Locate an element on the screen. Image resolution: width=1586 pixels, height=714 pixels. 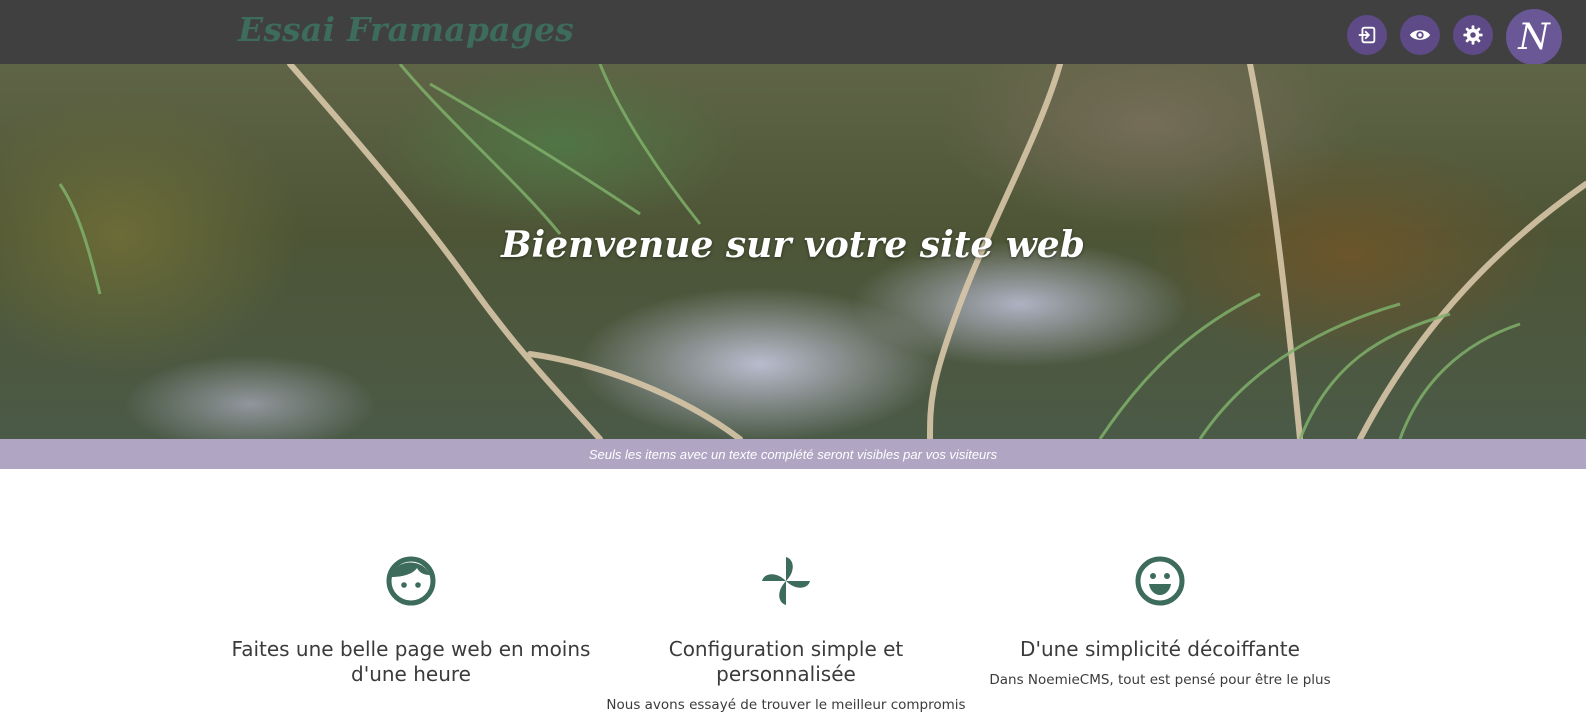
login-icon is located at coordinates (1367, 35).